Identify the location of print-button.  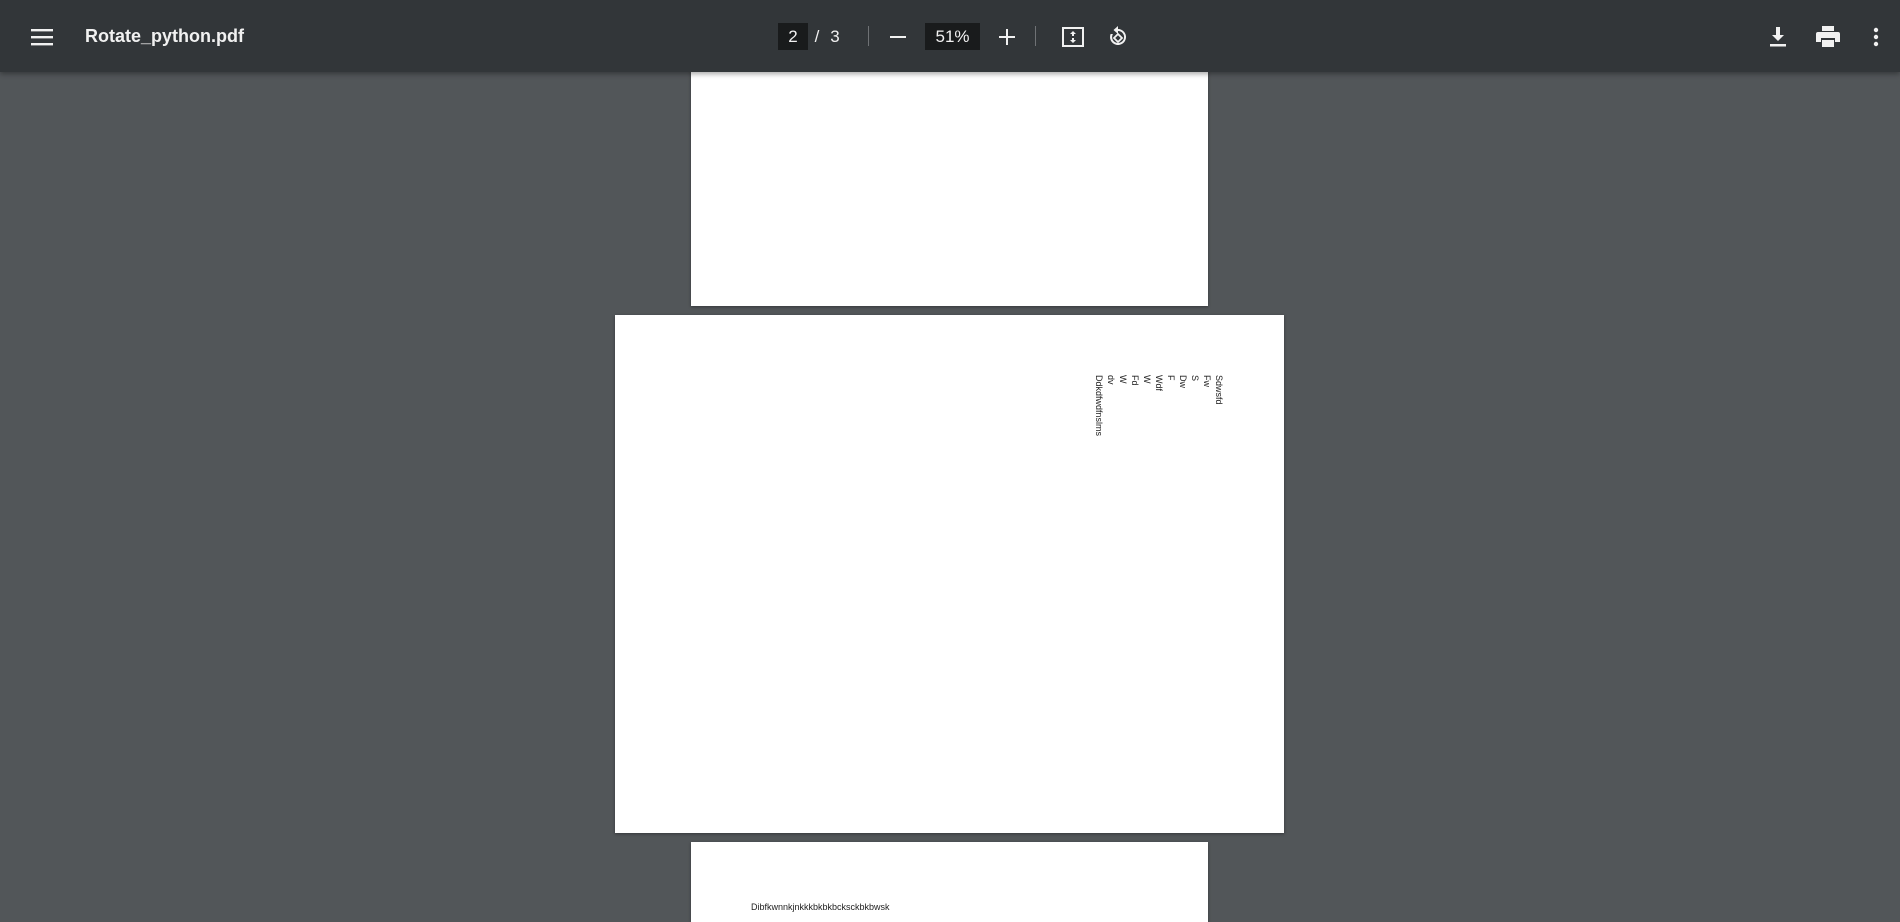
(1828, 37).